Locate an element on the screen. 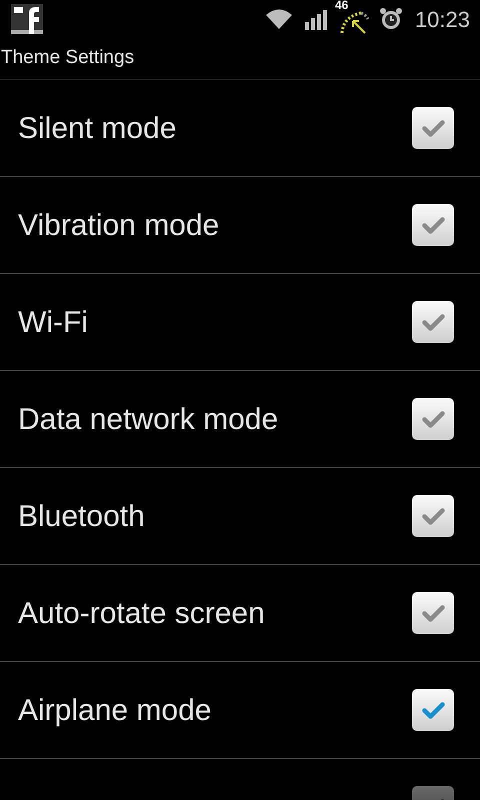  setting-label: Wi-Fi is located at coordinates (53, 322).